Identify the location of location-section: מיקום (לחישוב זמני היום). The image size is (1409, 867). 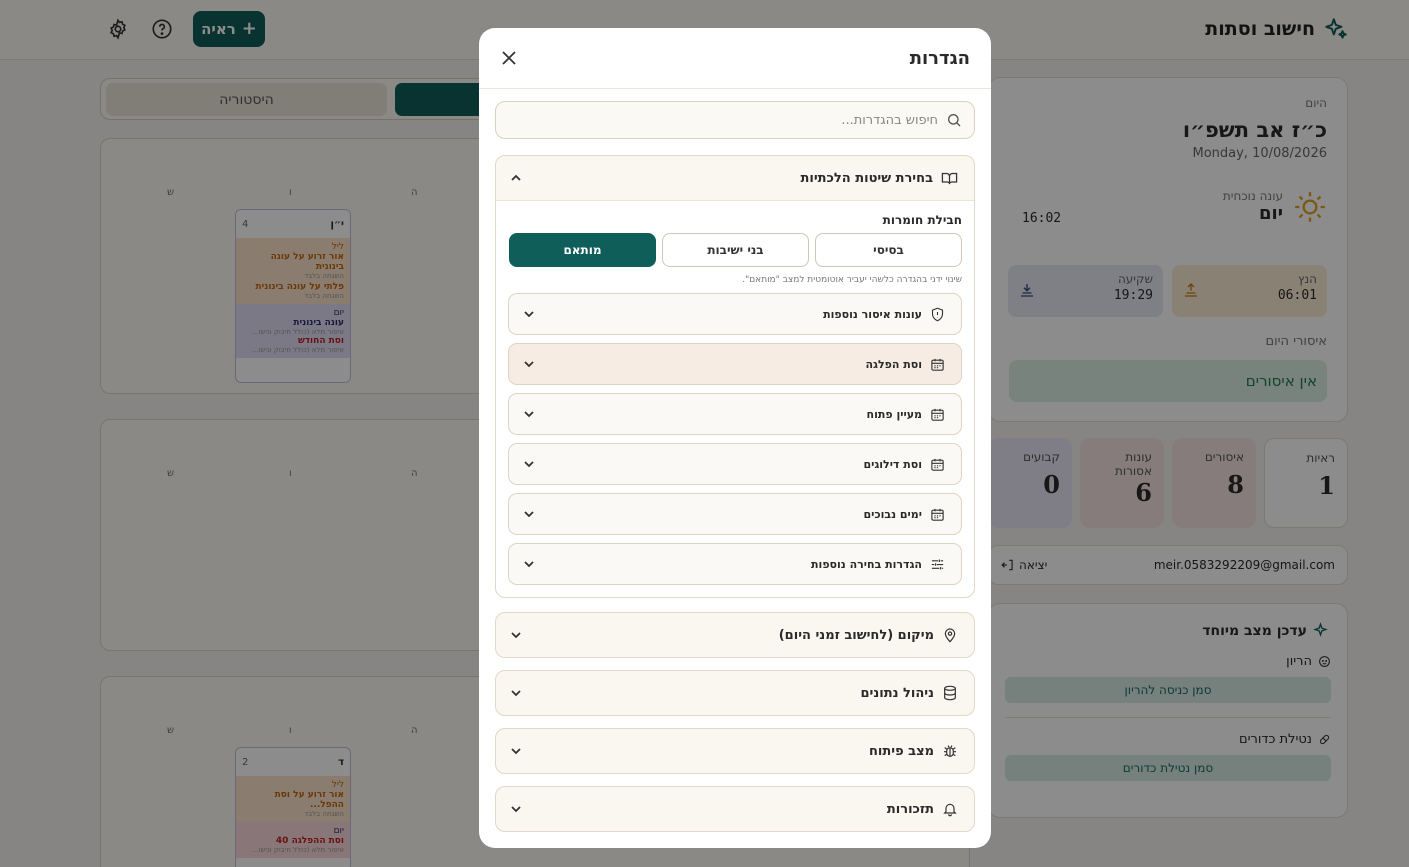
(735, 635).